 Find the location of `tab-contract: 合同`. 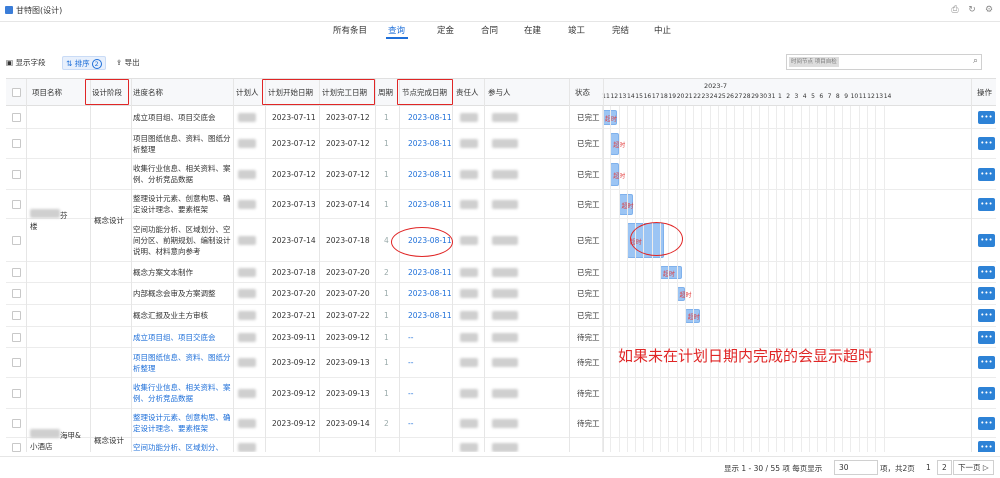

tab-contract: 合同 is located at coordinates (489, 30).